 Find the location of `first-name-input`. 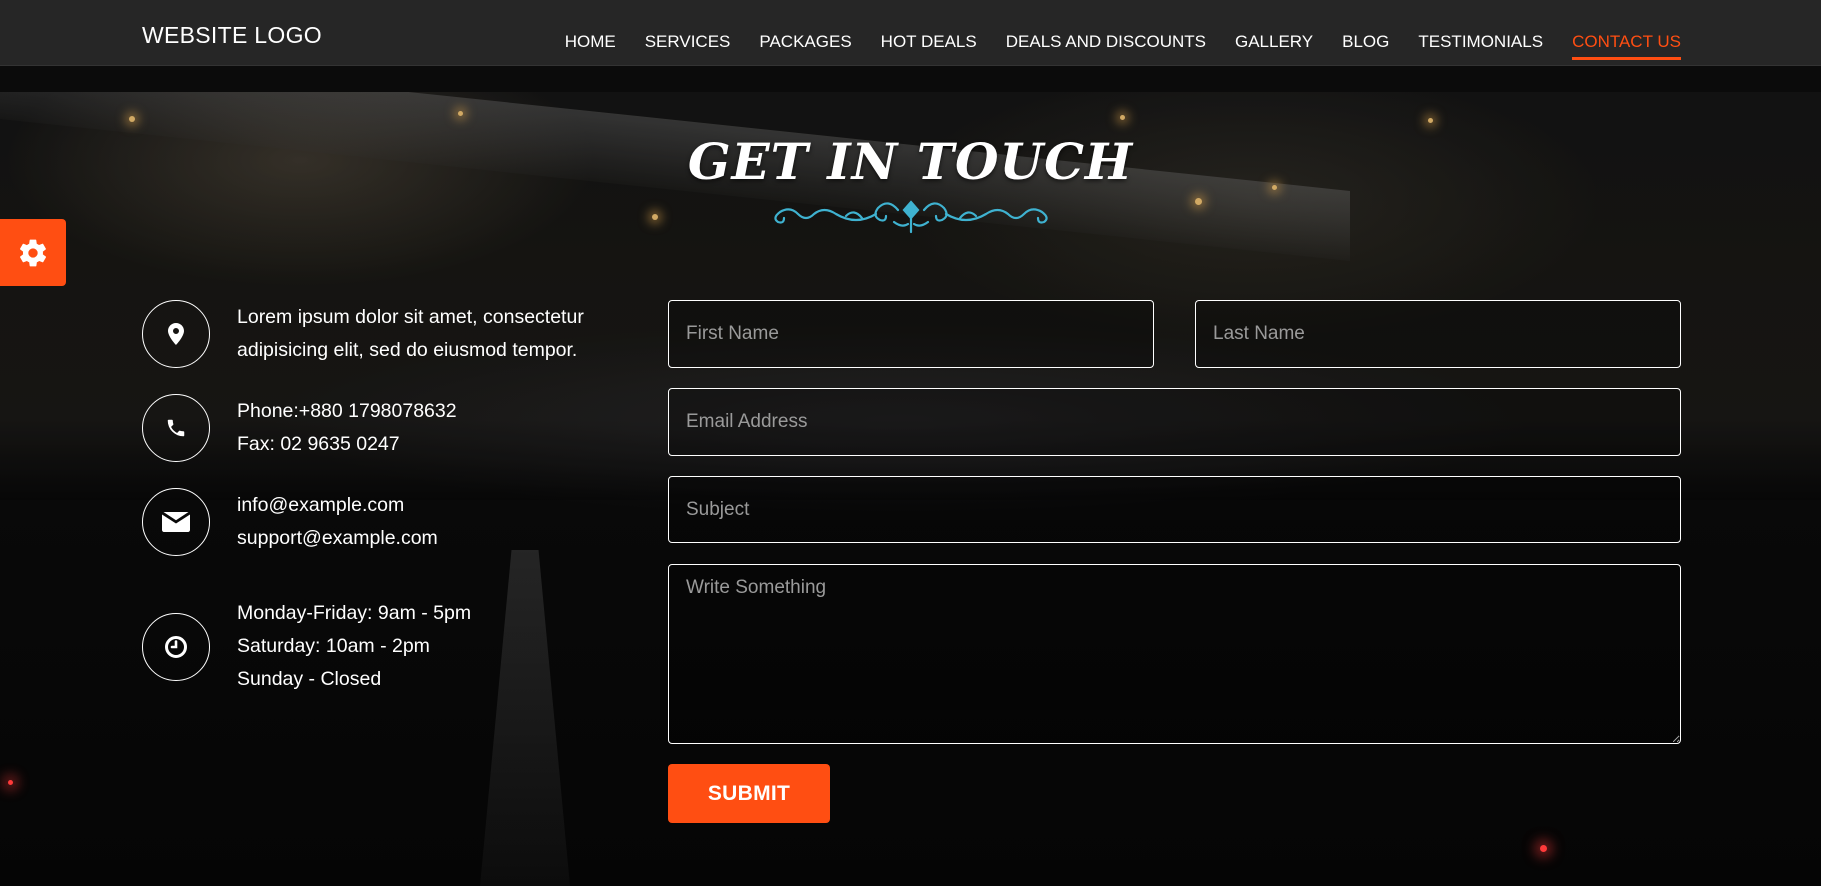

first-name-input is located at coordinates (911, 334).